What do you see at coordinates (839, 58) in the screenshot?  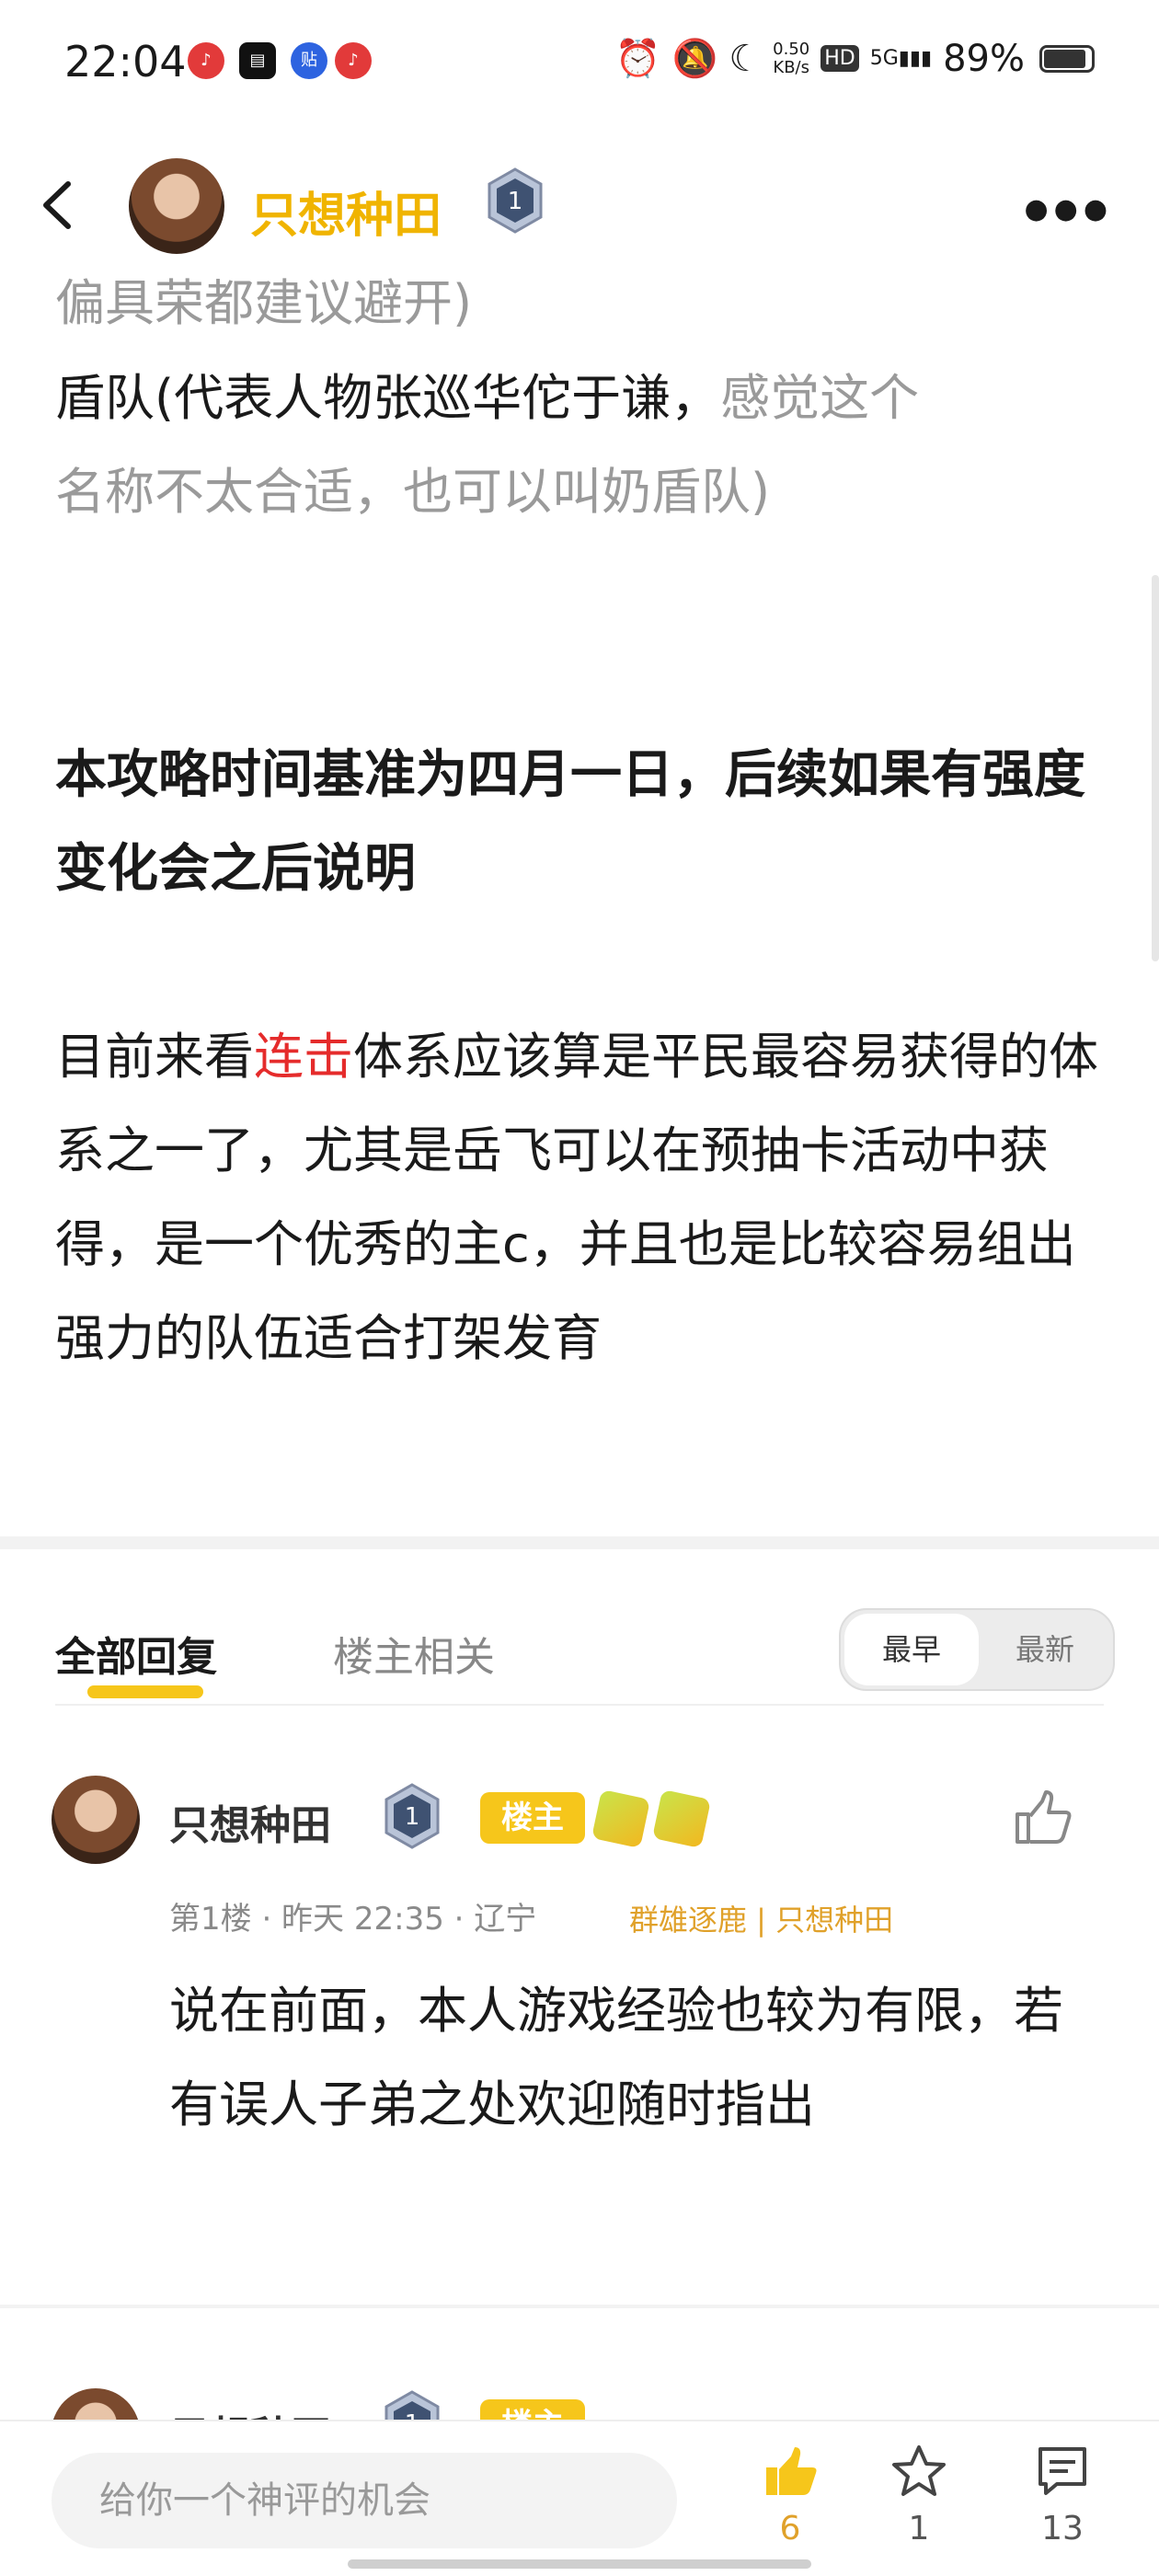 I see `hd-icon: HD` at bounding box center [839, 58].